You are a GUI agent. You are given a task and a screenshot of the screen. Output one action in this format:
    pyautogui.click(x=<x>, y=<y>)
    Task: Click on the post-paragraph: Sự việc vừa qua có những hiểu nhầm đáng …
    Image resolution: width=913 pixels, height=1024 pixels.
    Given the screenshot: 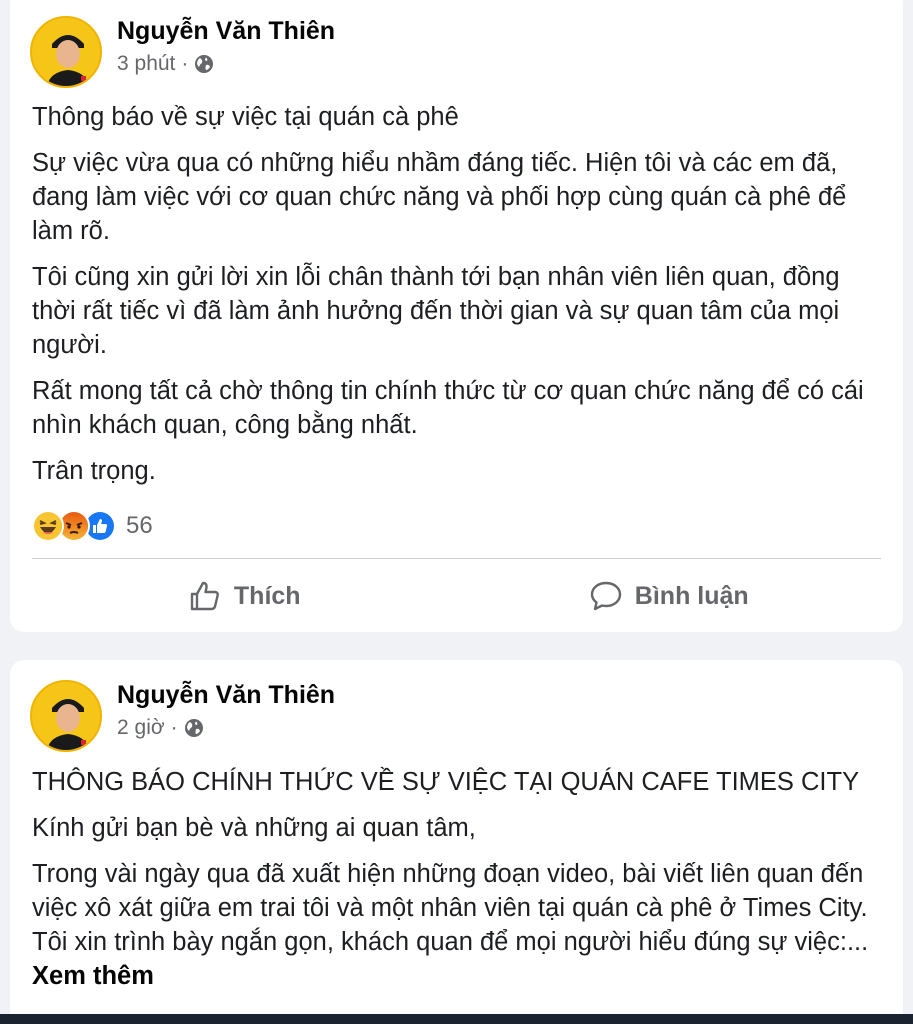 What is the action you would take?
    pyautogui.click(x=439, y=197)
    